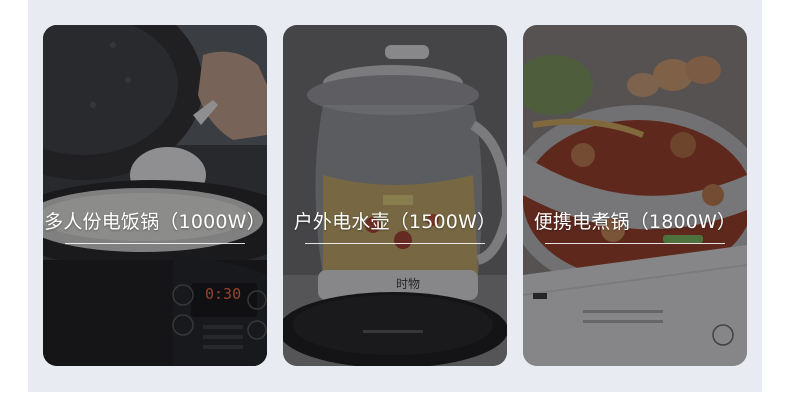 This screenshot has height=418, width=790. Describe the element at coordinates (635, 221) in the screenshot. I see `card-label: 便携电煮锅（1800W）` at that location.